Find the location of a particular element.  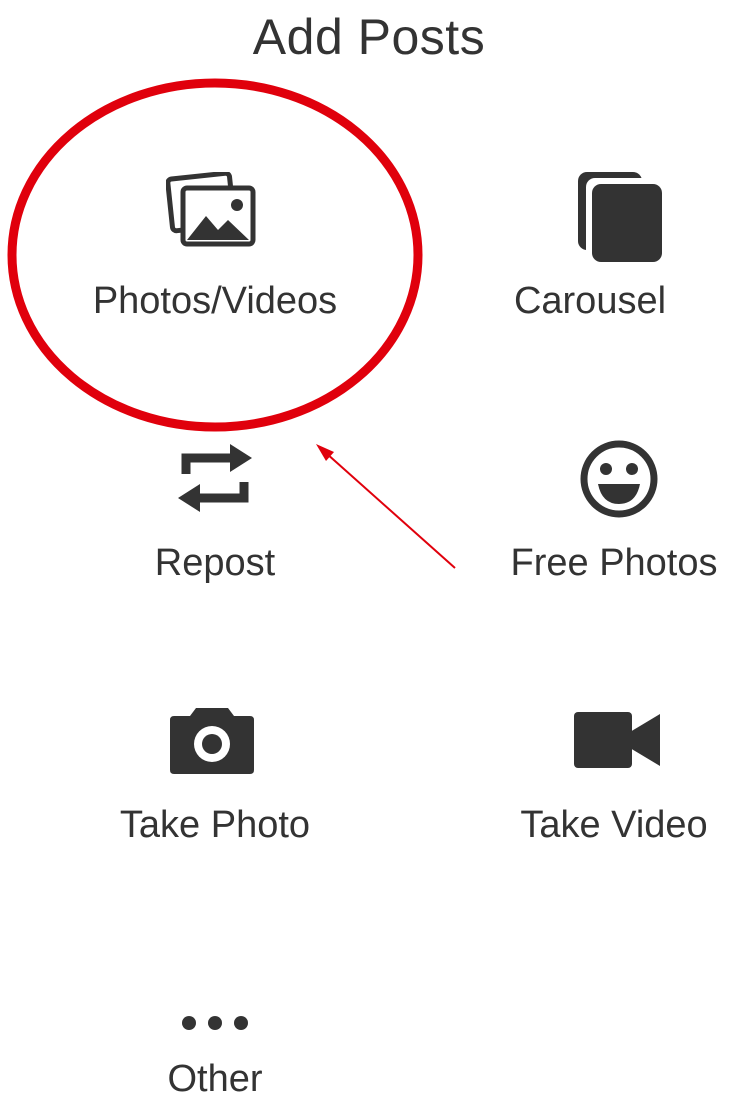

photos-videos-icon is located at coordinates (212, 210).